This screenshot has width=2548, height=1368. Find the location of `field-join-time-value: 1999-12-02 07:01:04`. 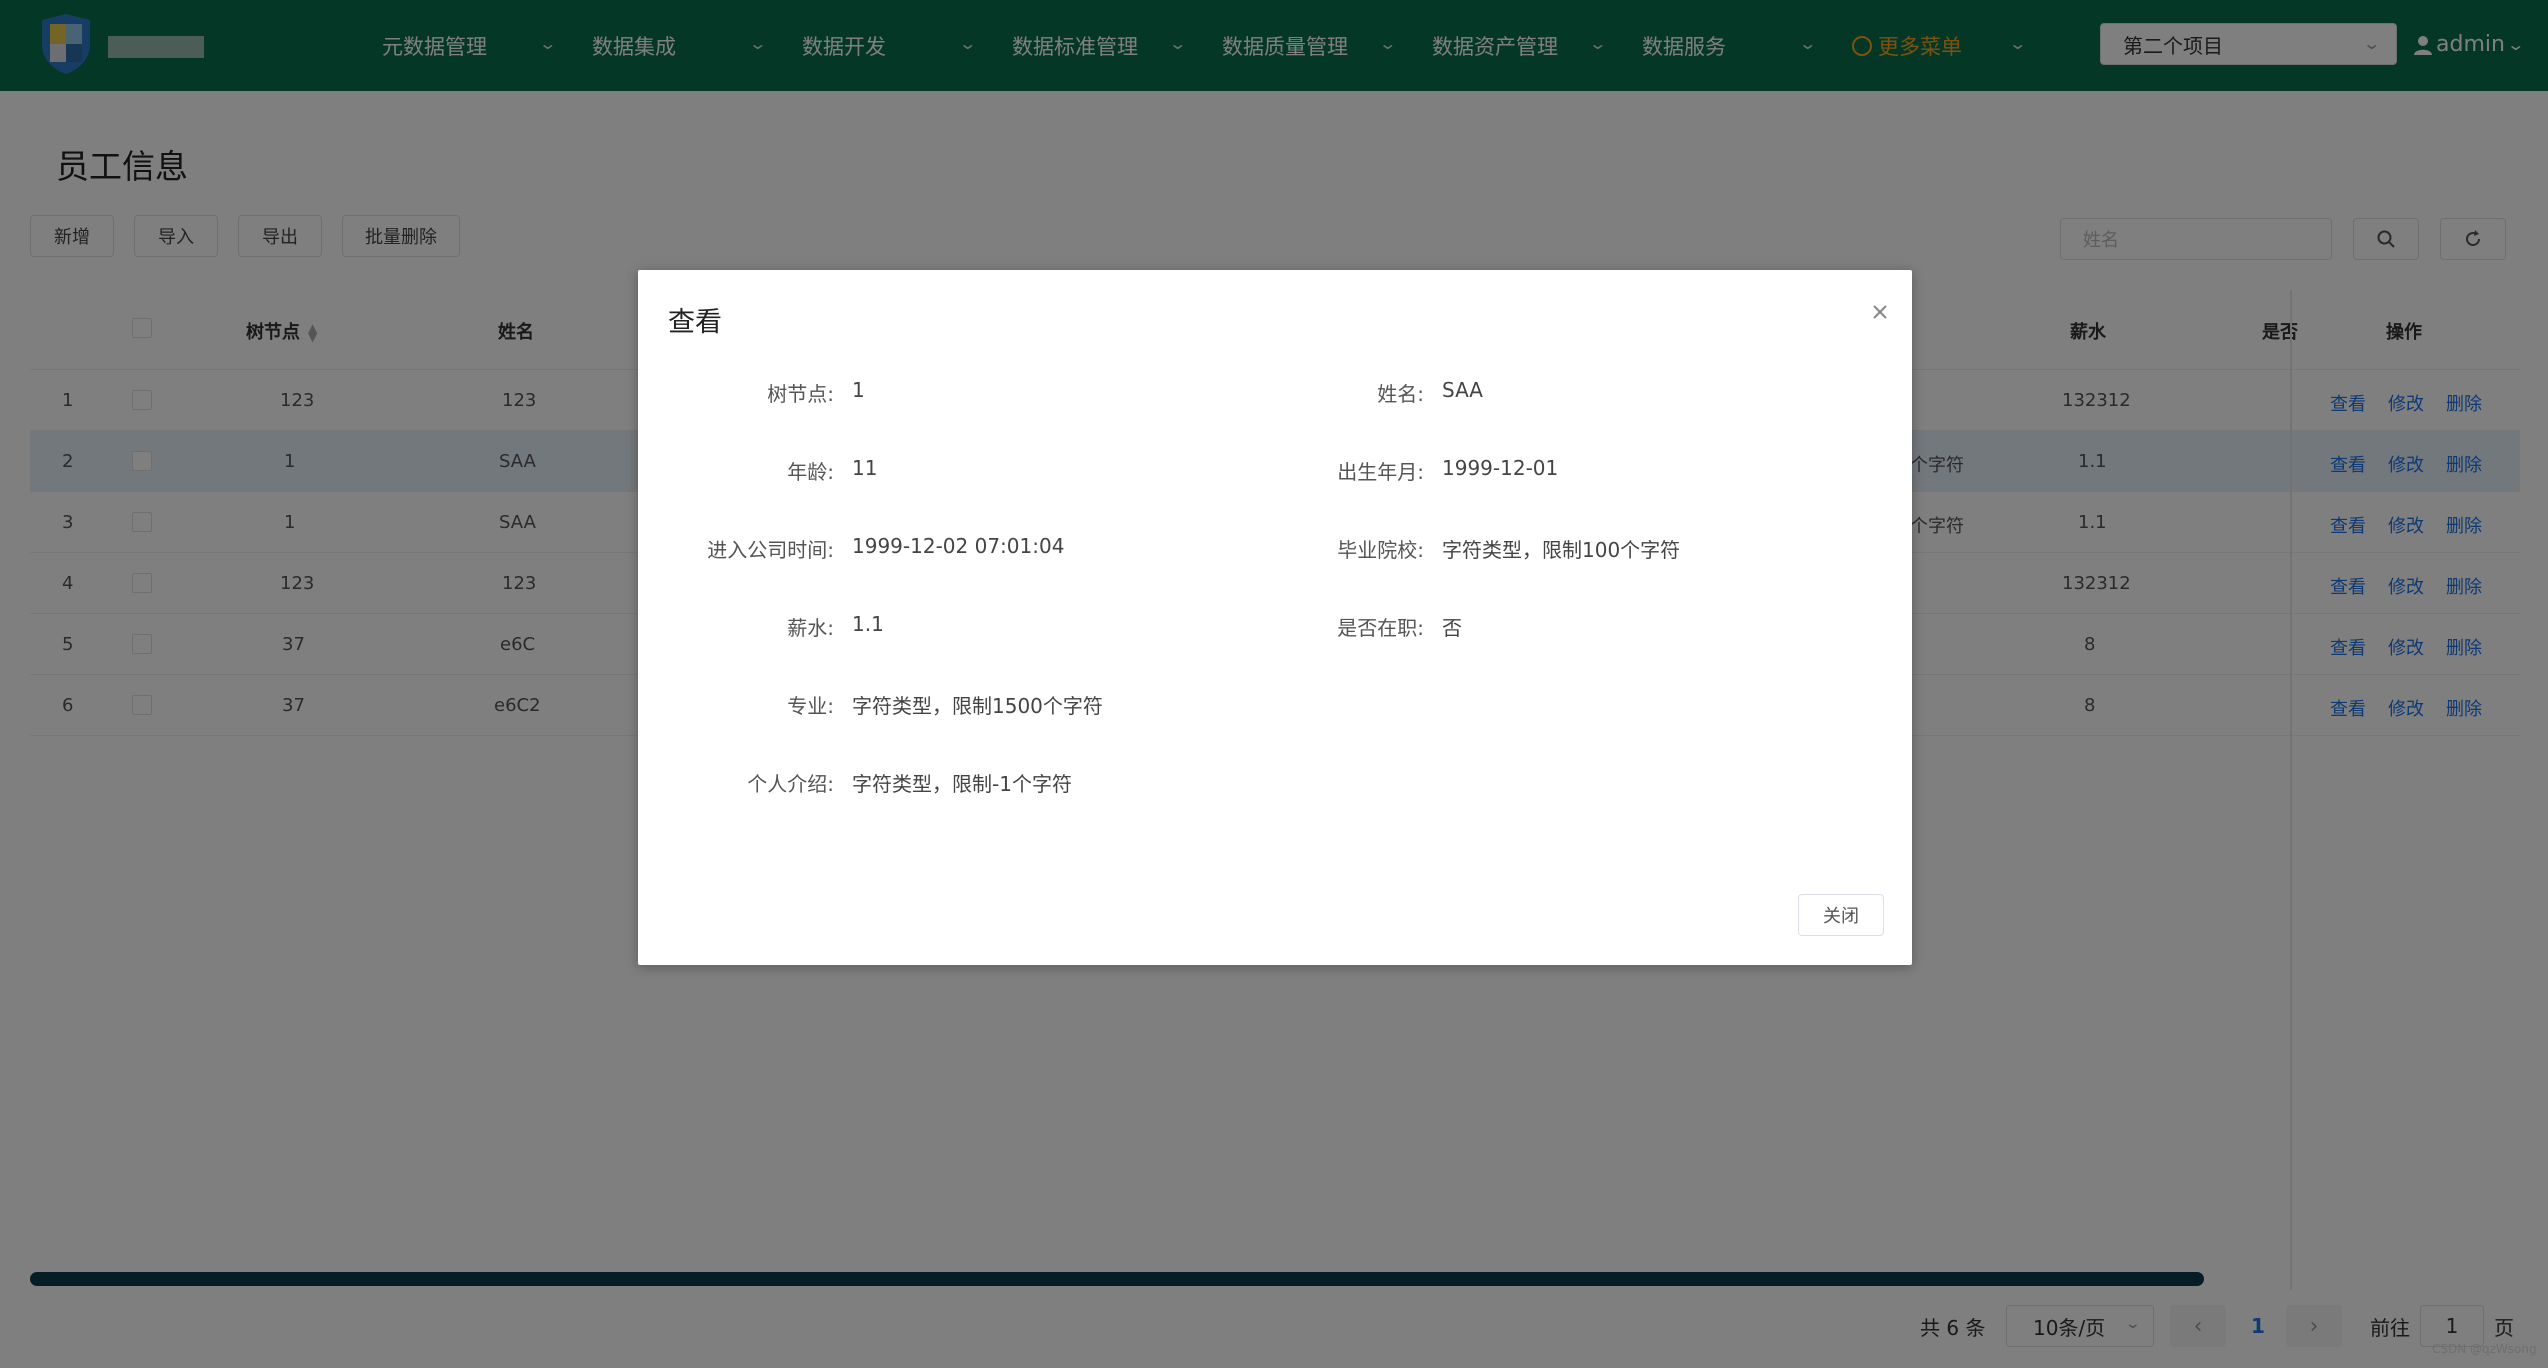

field-join-time-value: 1999-12-02 07:01:04 is located at coordinates (958, 546).